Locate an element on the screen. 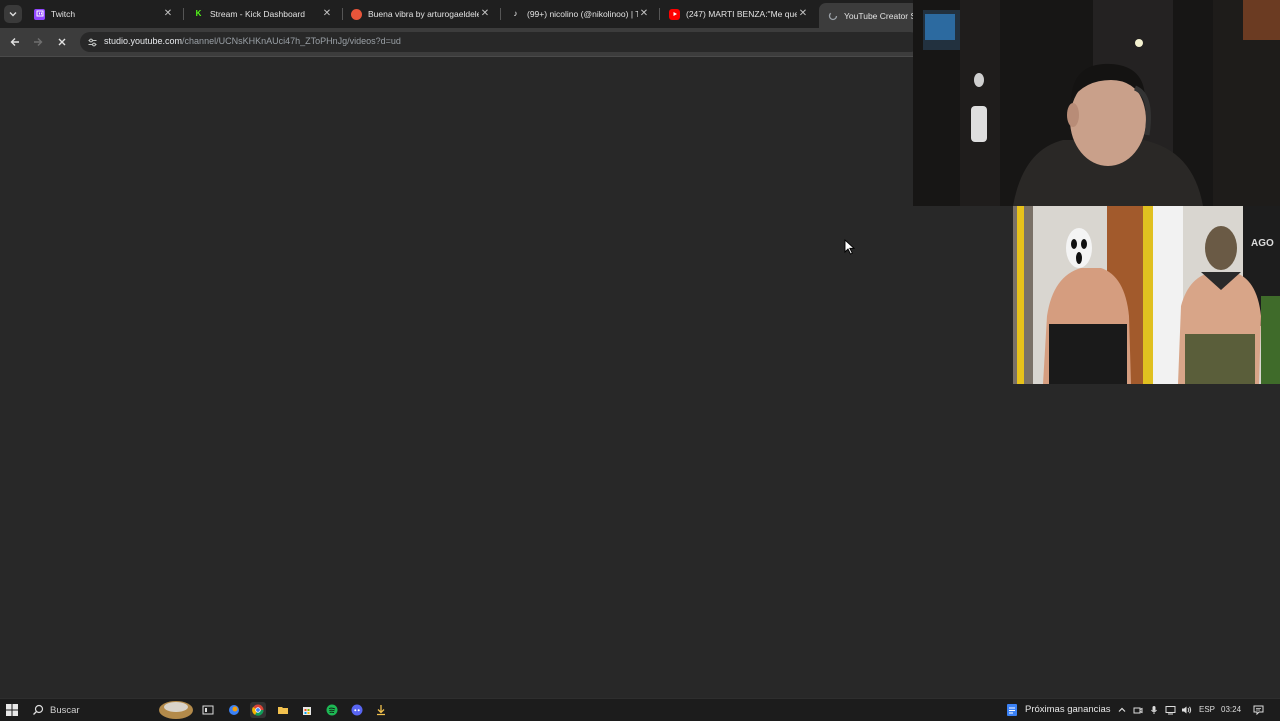  arrow-right-icon is located at coordinates (38, 42).